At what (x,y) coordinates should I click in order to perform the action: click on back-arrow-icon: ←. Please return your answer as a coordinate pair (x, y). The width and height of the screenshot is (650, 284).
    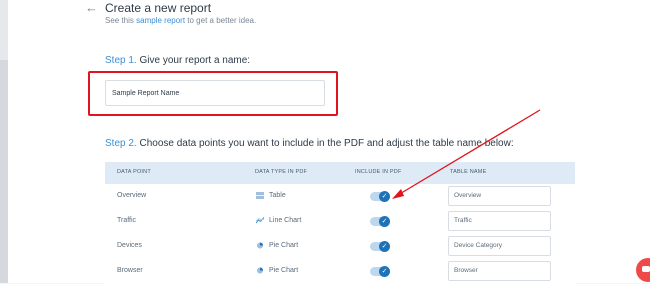
    Looking at the image, I should click on (91, 7).